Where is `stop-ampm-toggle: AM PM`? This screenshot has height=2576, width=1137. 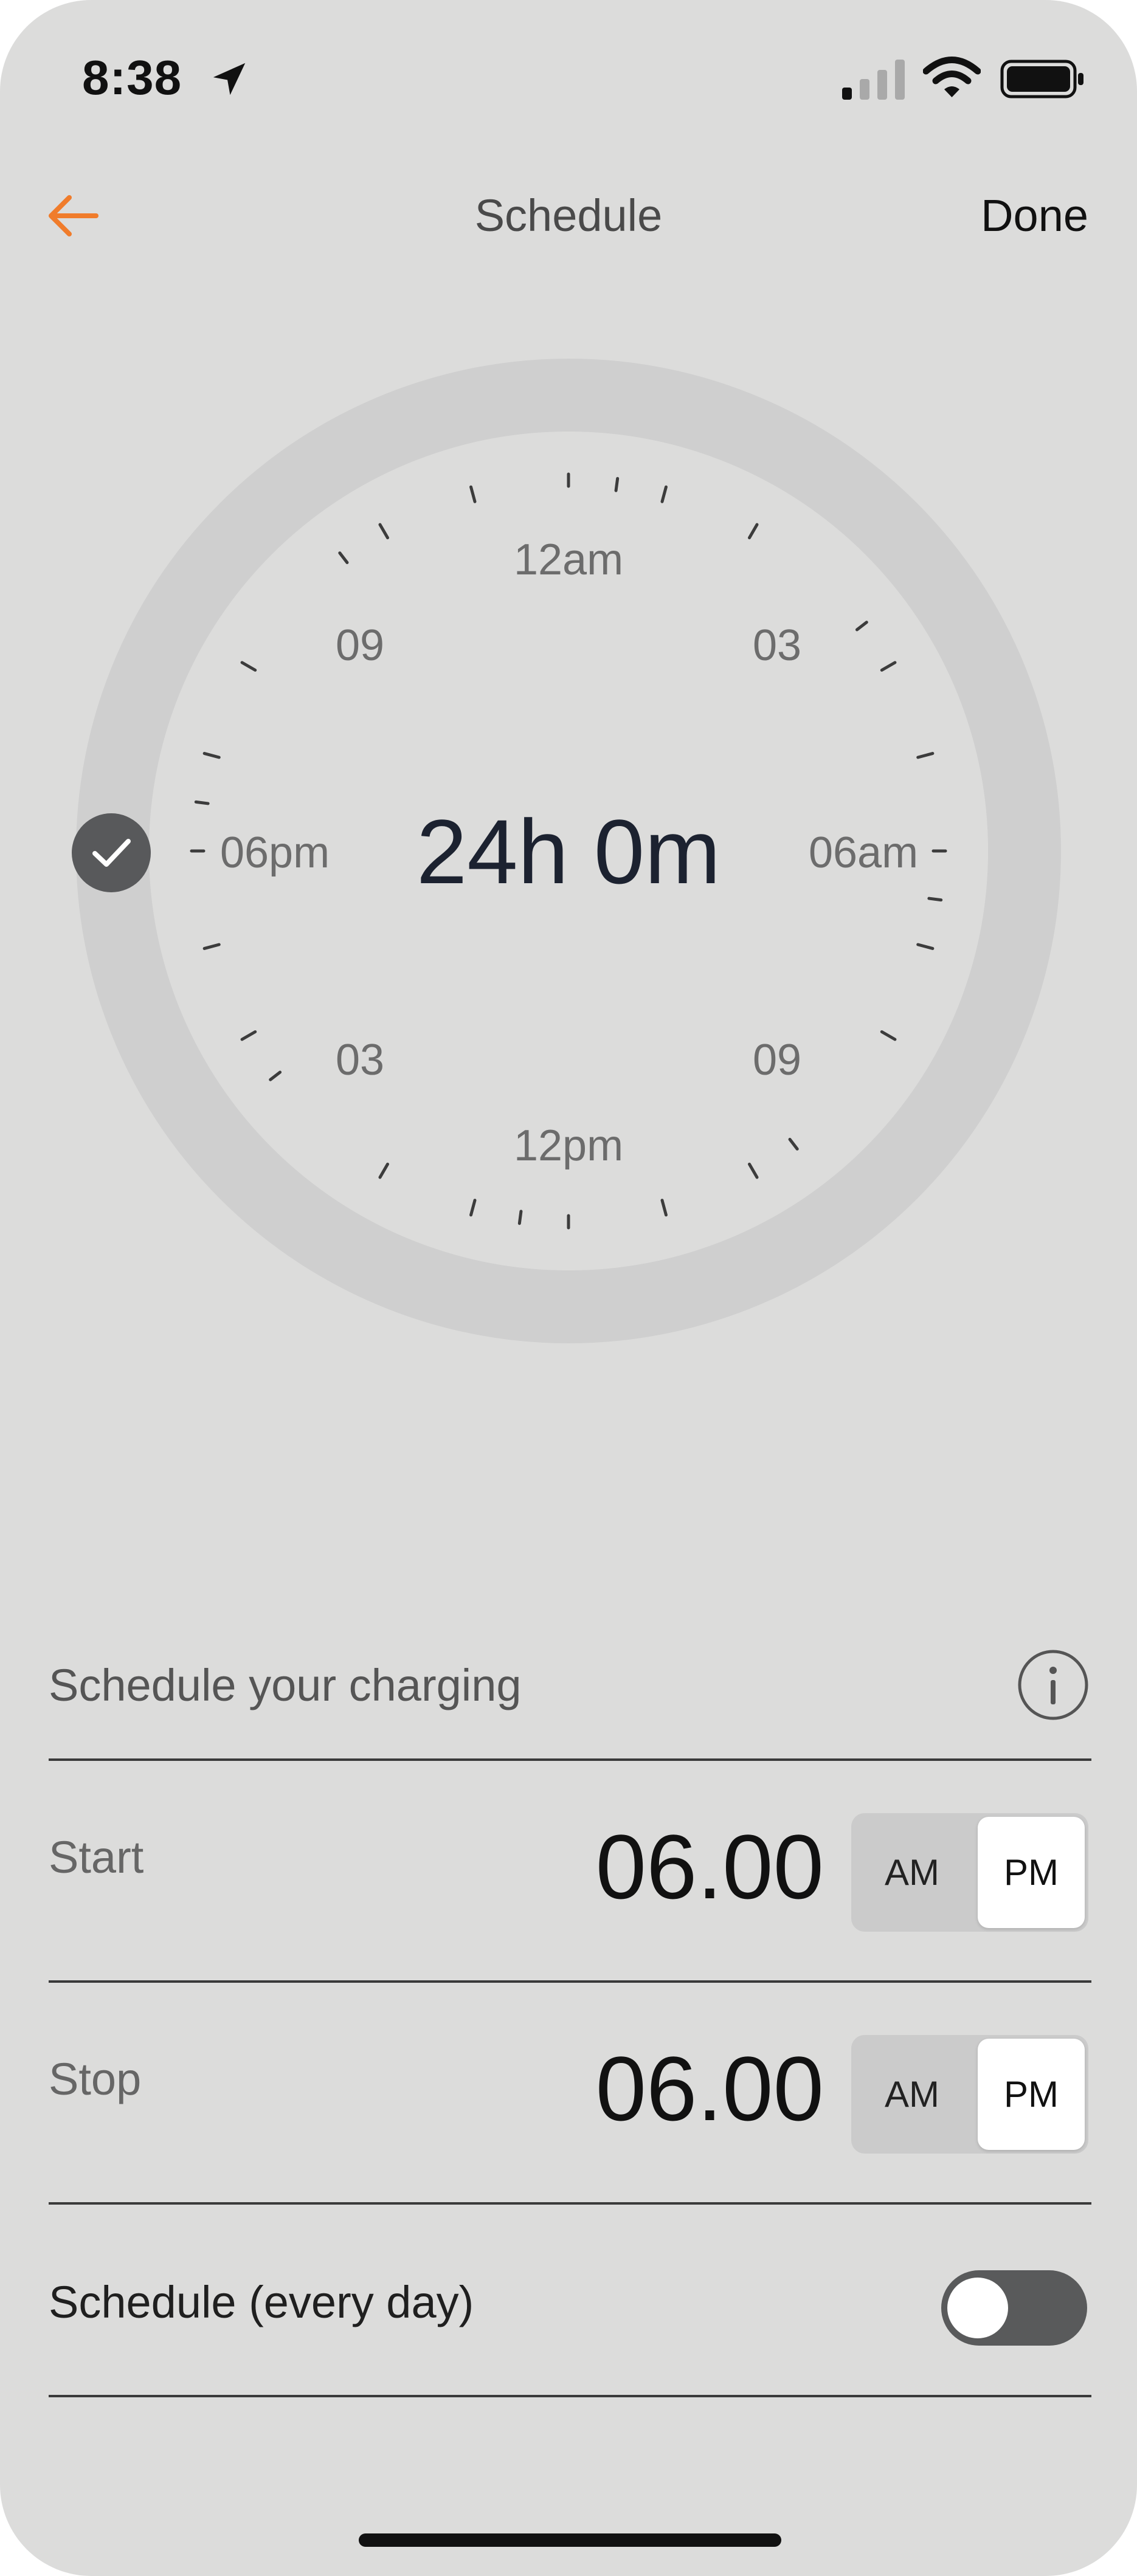
stop-ampm-toggle: AM PM is located at coordinates (970, 2094).